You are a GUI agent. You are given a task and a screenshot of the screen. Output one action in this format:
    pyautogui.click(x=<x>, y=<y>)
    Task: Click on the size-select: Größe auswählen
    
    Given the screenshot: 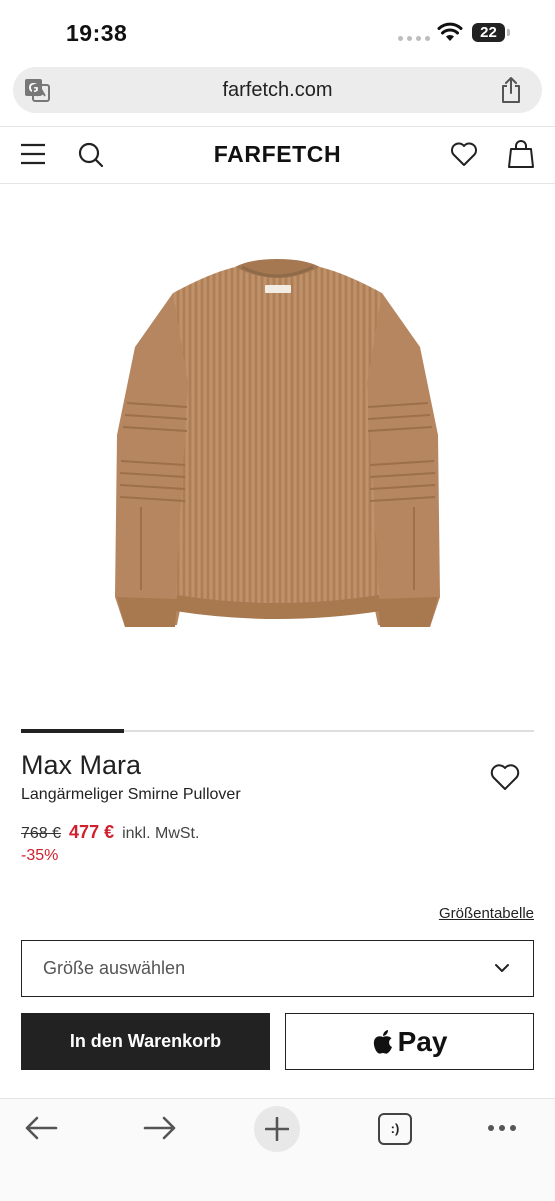 What is the action you would take?
    pyautogui.click(x=277, y=968)
    